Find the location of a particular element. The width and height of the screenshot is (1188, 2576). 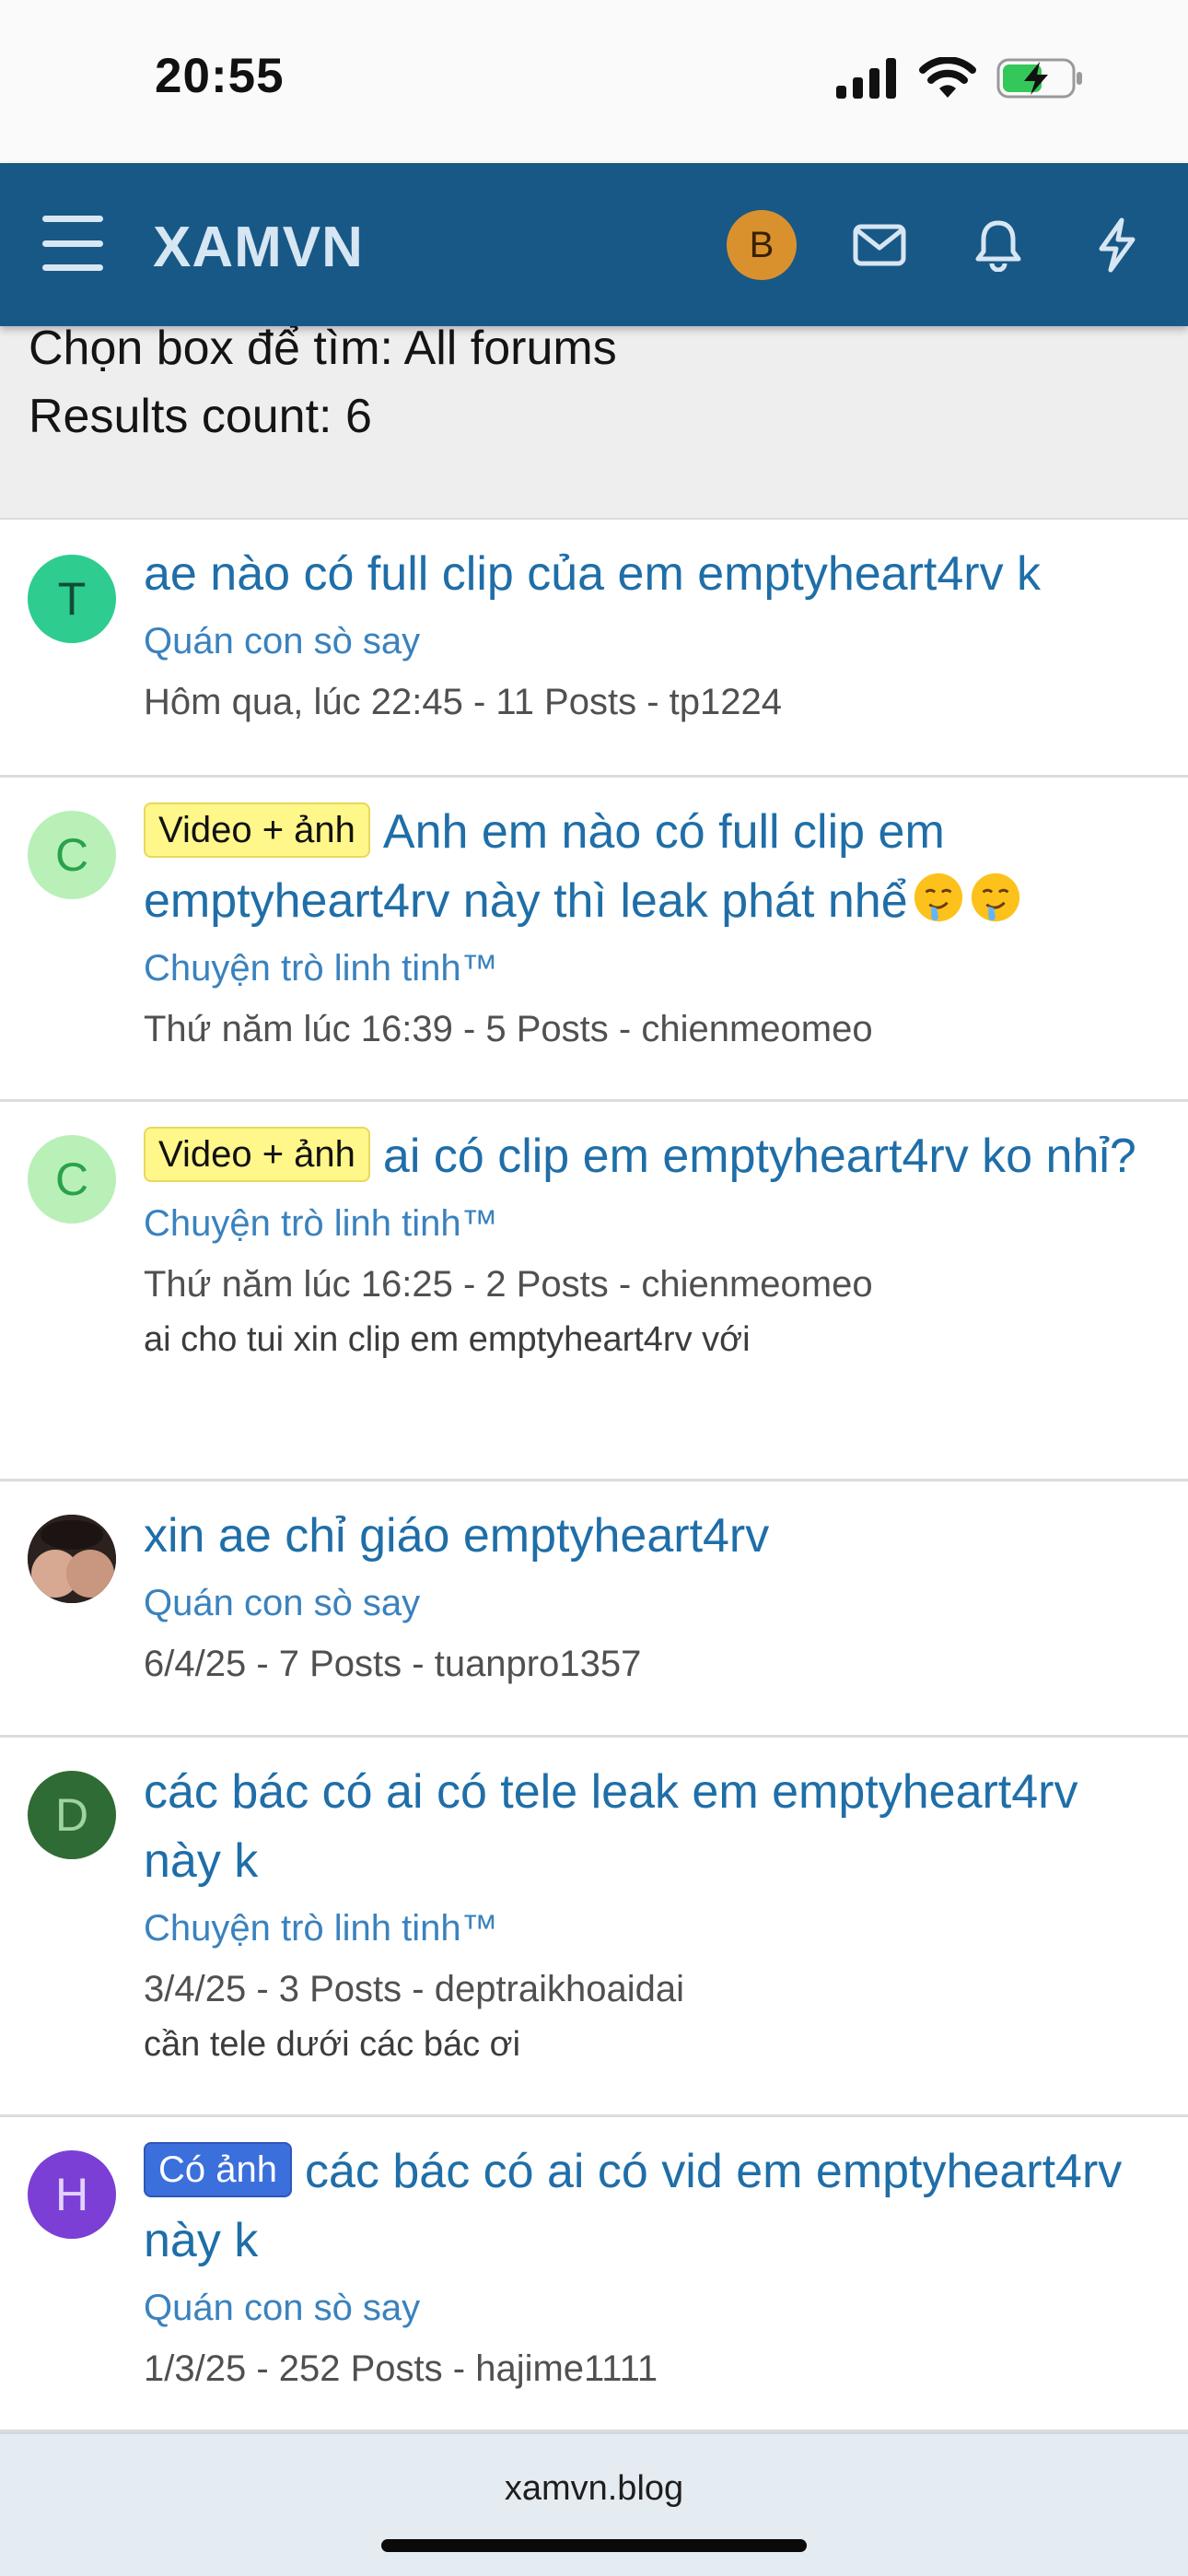

browser-address-bar: xamvn.blog is located at coordinates (594, 2504).